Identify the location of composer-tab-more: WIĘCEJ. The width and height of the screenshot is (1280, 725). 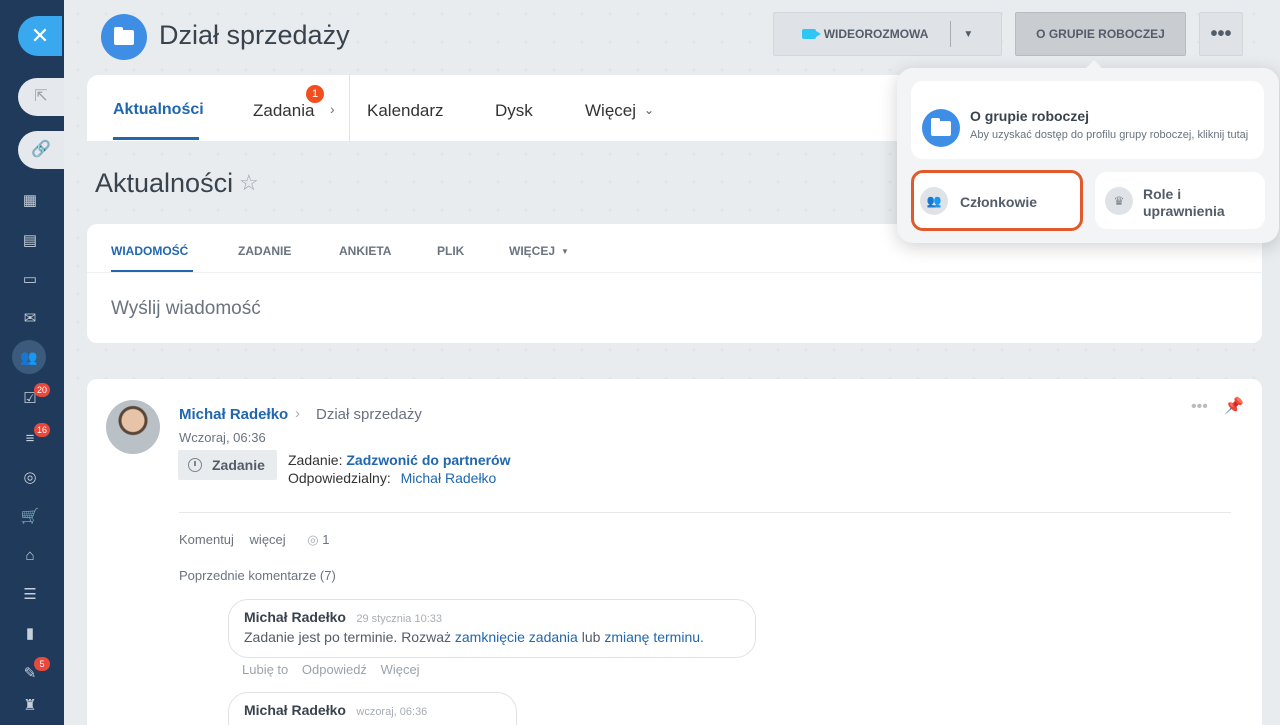
(532, 251).